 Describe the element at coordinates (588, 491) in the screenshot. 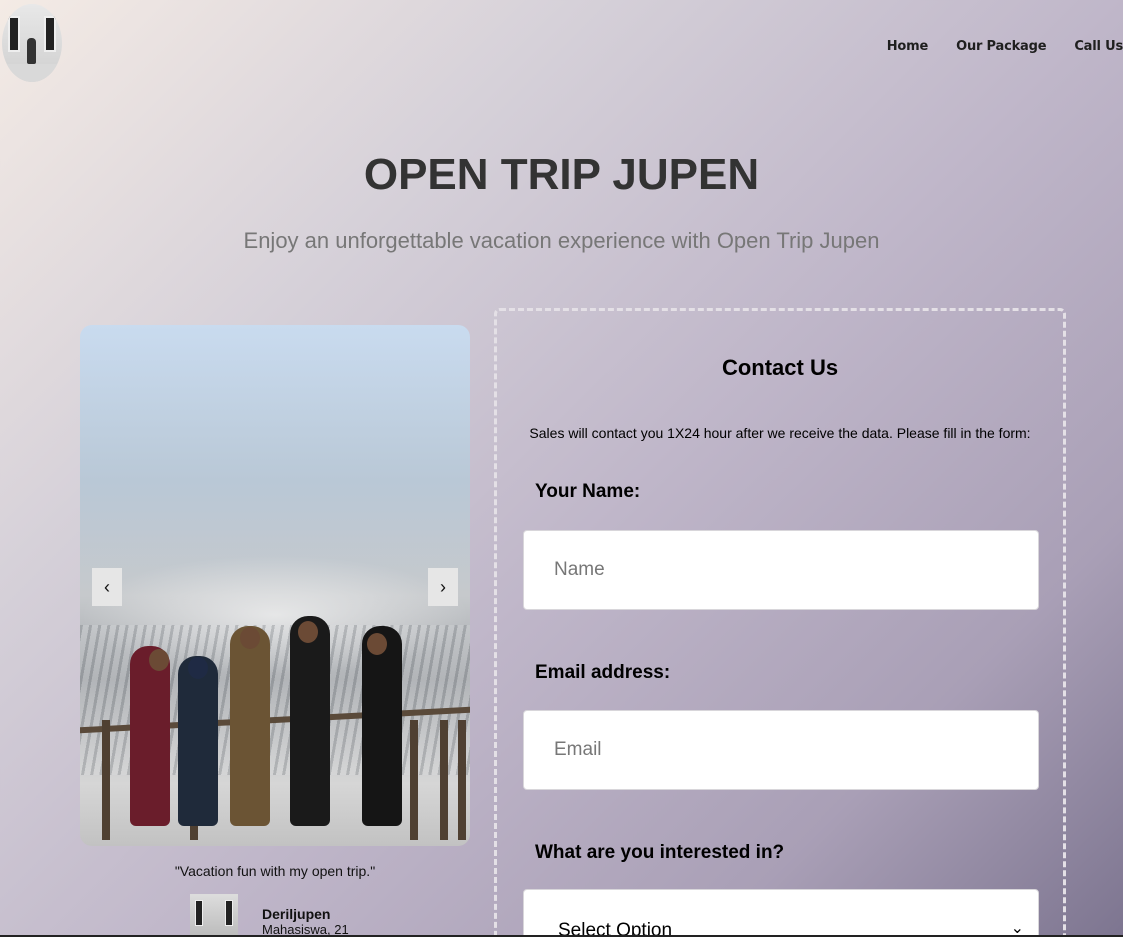

I see `name-label: Your Name:` at that location.